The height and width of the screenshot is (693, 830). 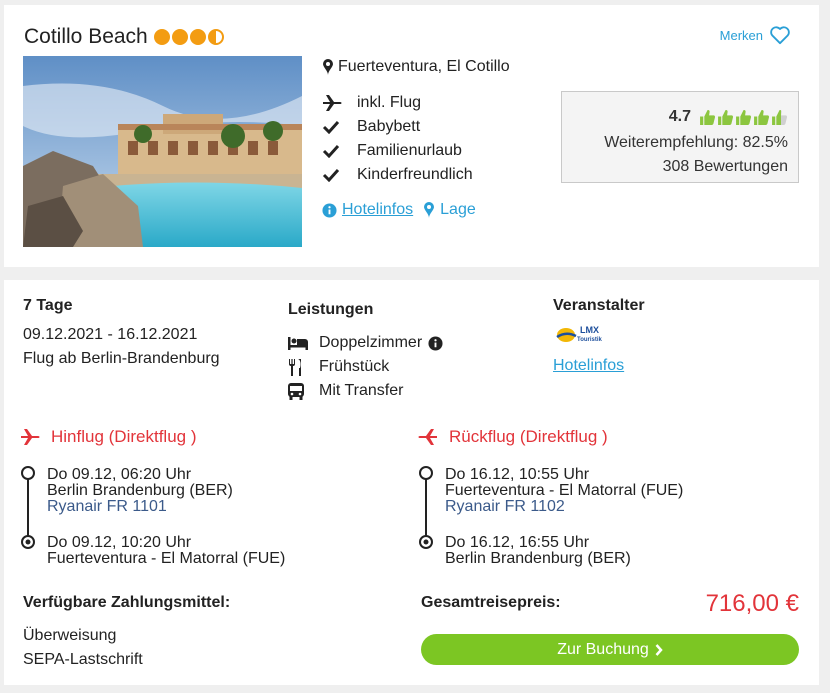 I want to click on hotelinfos-link: Hotelinfos, so click(x=367, y=210).